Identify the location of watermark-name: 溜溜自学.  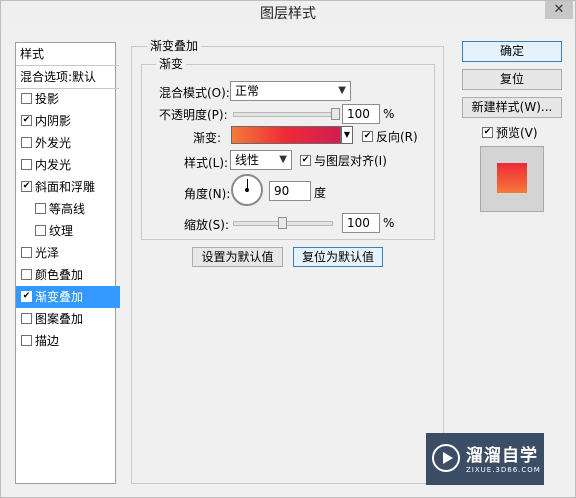
(502, 456).